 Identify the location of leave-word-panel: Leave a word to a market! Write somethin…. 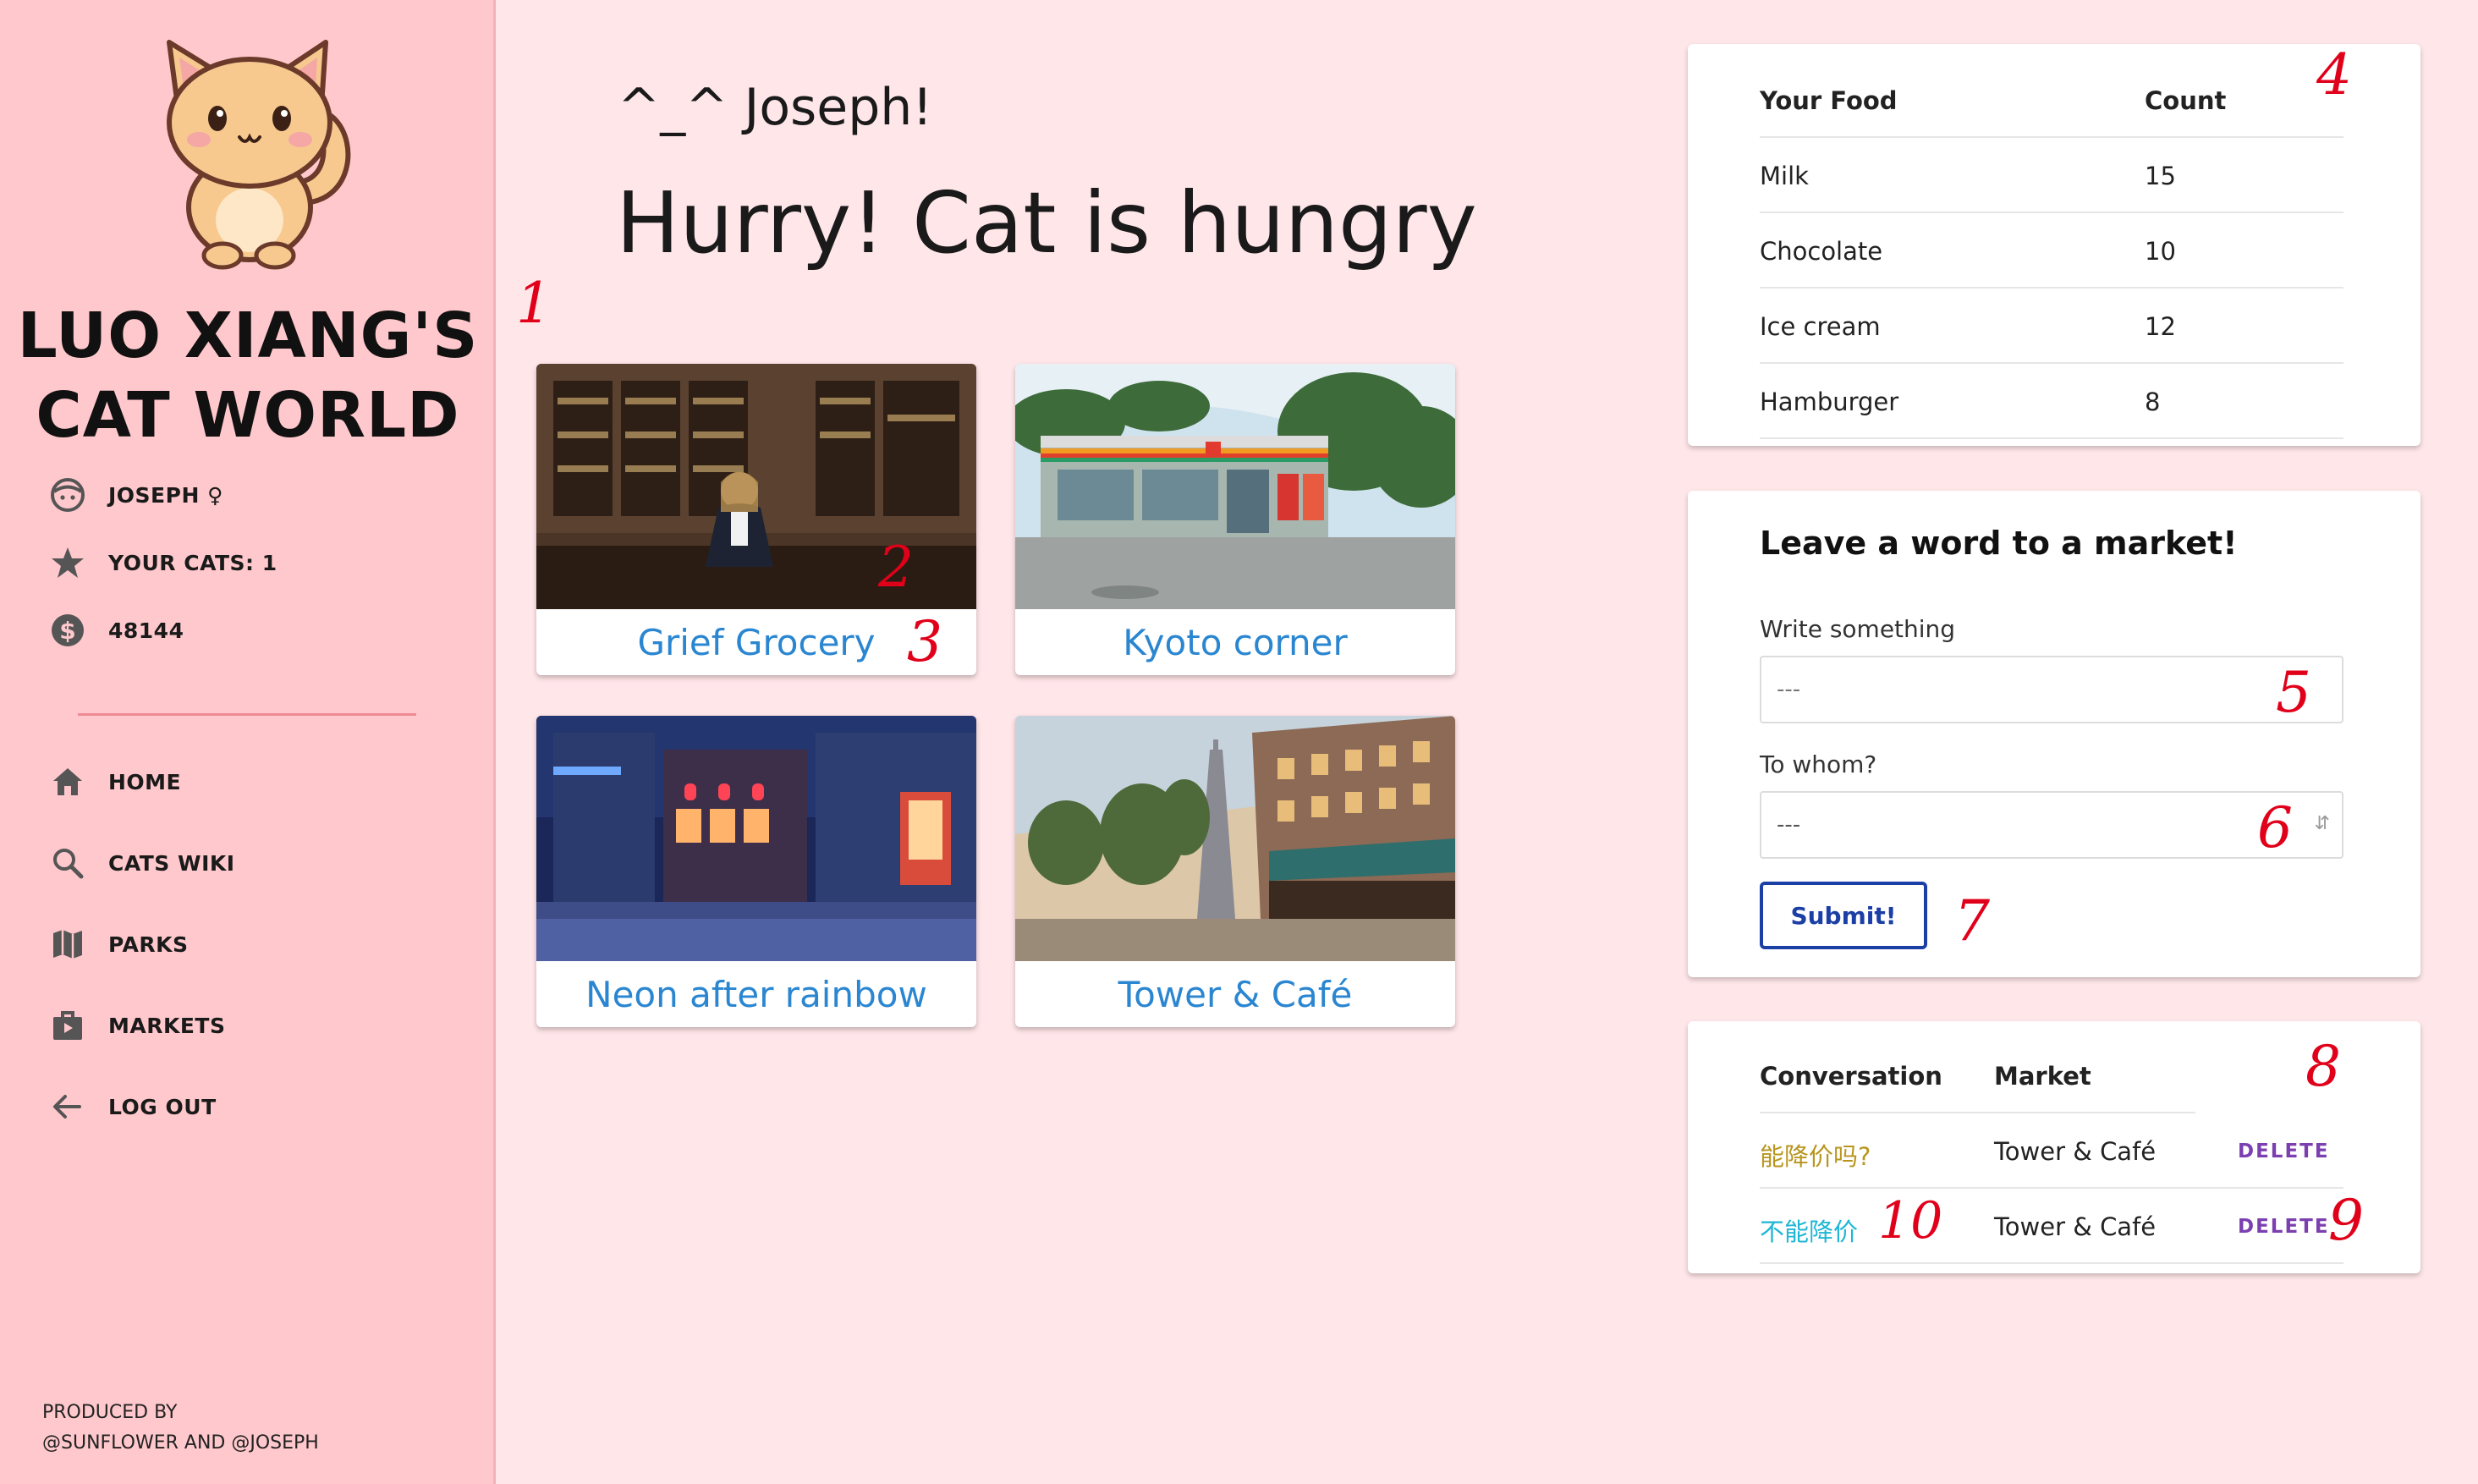
(2054, 734).